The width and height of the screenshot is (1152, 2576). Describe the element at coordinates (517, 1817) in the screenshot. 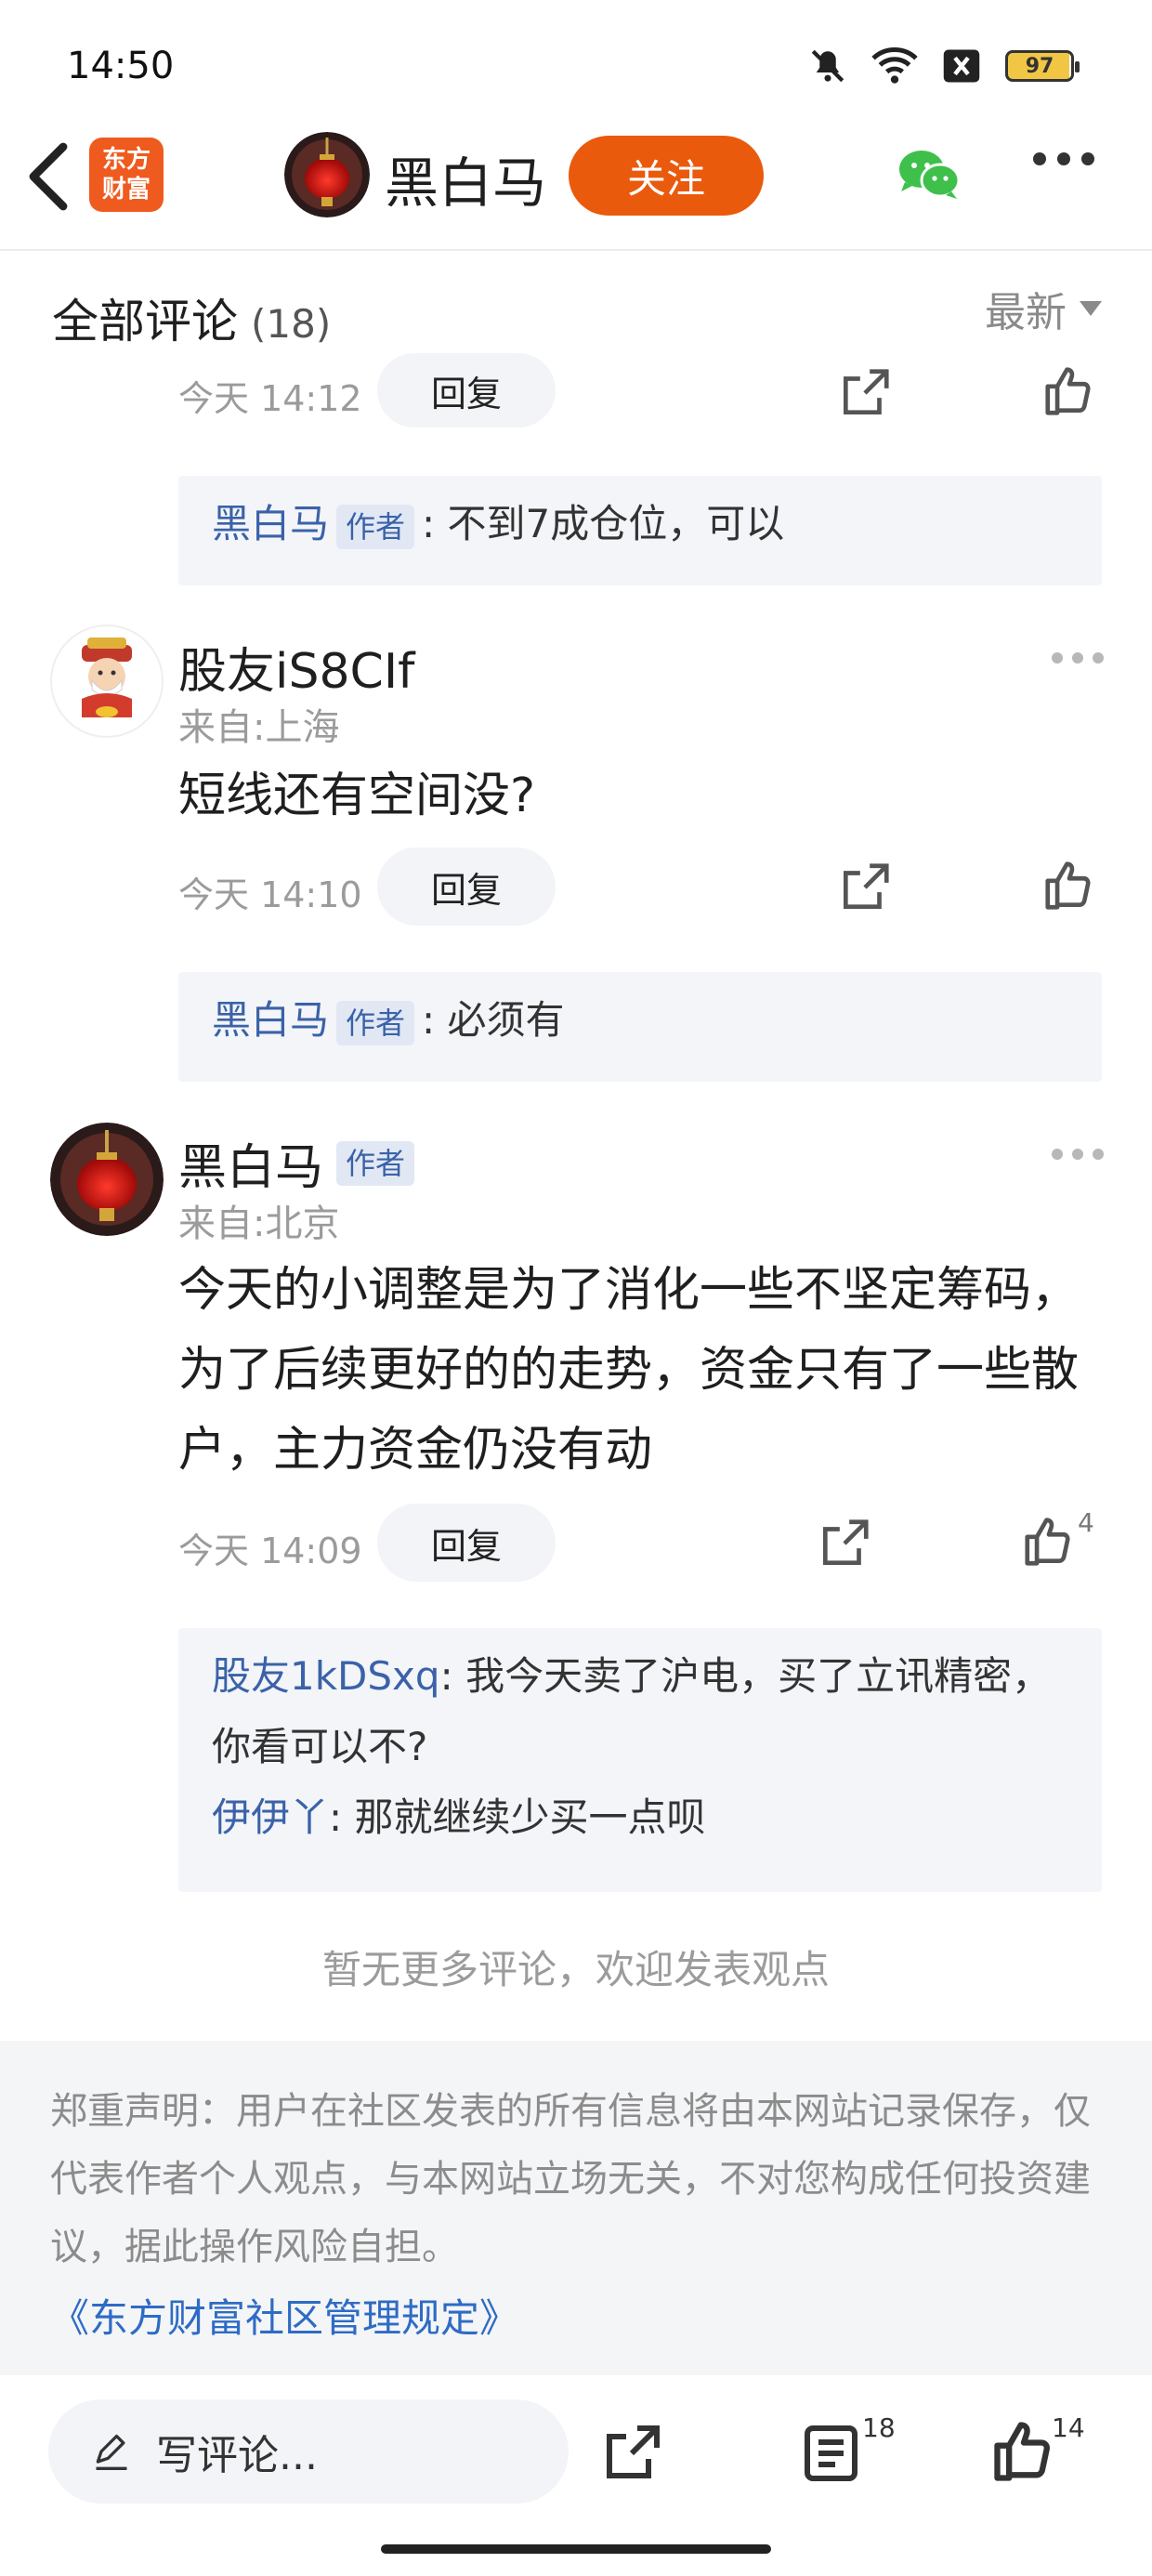

I see `sub-reply-text: : 那就继续少买一点呗` at that location.